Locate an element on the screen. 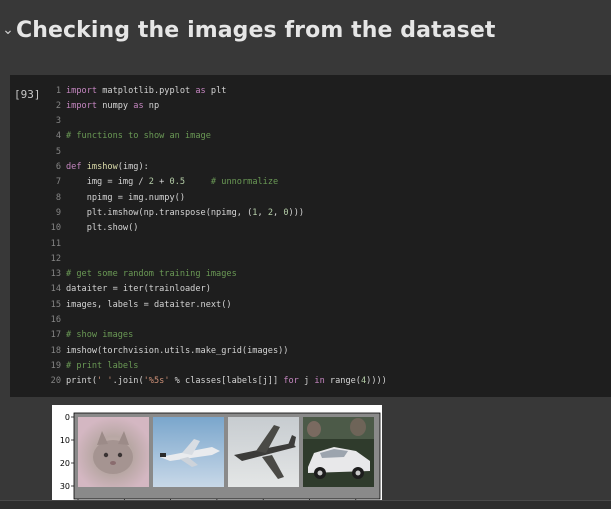 The image size is (611, 509). code-line: 11 is located at coordinates (38, 243).